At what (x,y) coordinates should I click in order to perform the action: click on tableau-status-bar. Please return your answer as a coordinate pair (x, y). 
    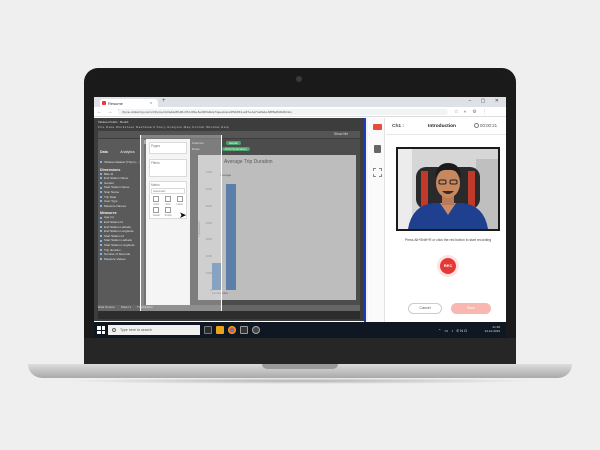
    Looking at the image, I should click on (229, 315).